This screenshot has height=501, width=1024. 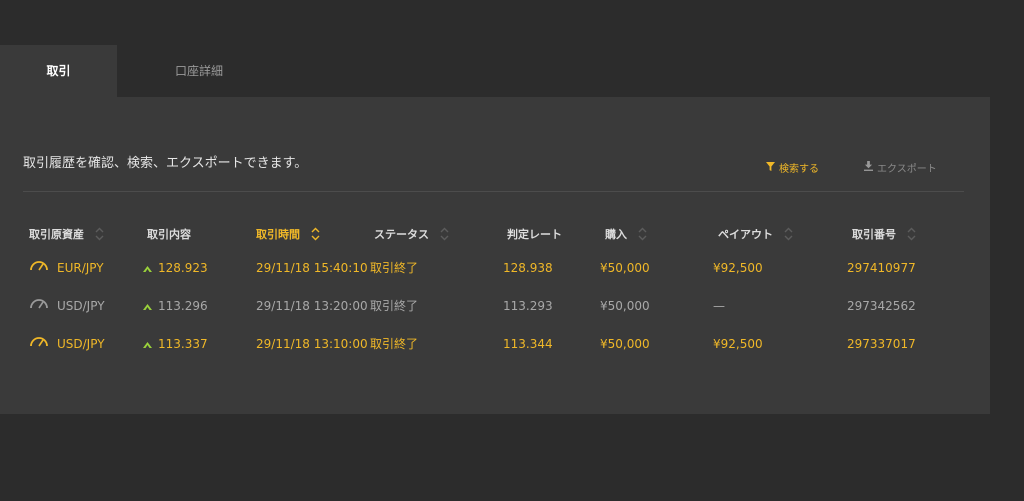 I want to click on judge-rate: 113.293, so click(x=528, y=306).